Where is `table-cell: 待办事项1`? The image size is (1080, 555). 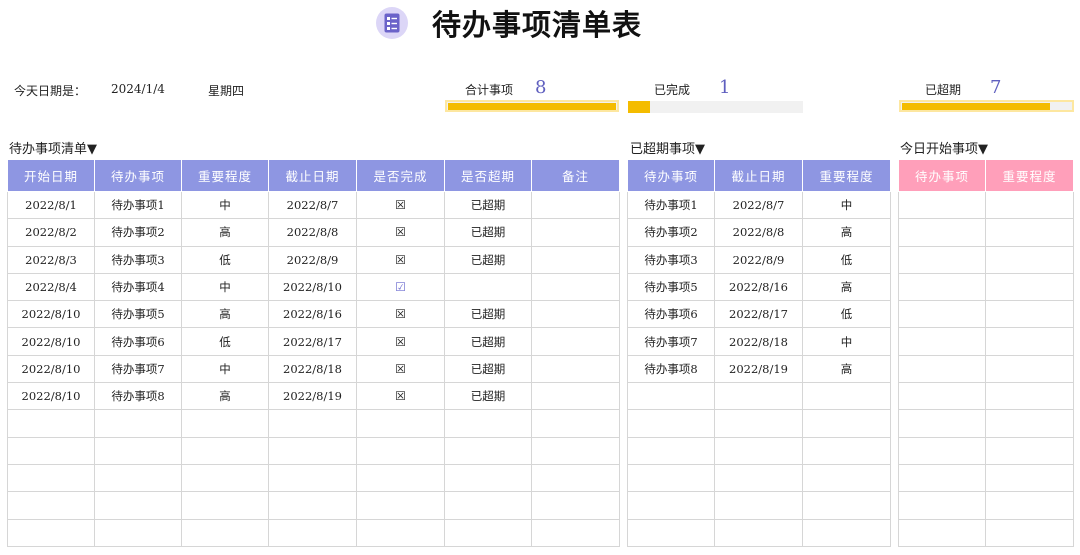
table-cell: 待办事项1 is located at coordinates (671, 205).